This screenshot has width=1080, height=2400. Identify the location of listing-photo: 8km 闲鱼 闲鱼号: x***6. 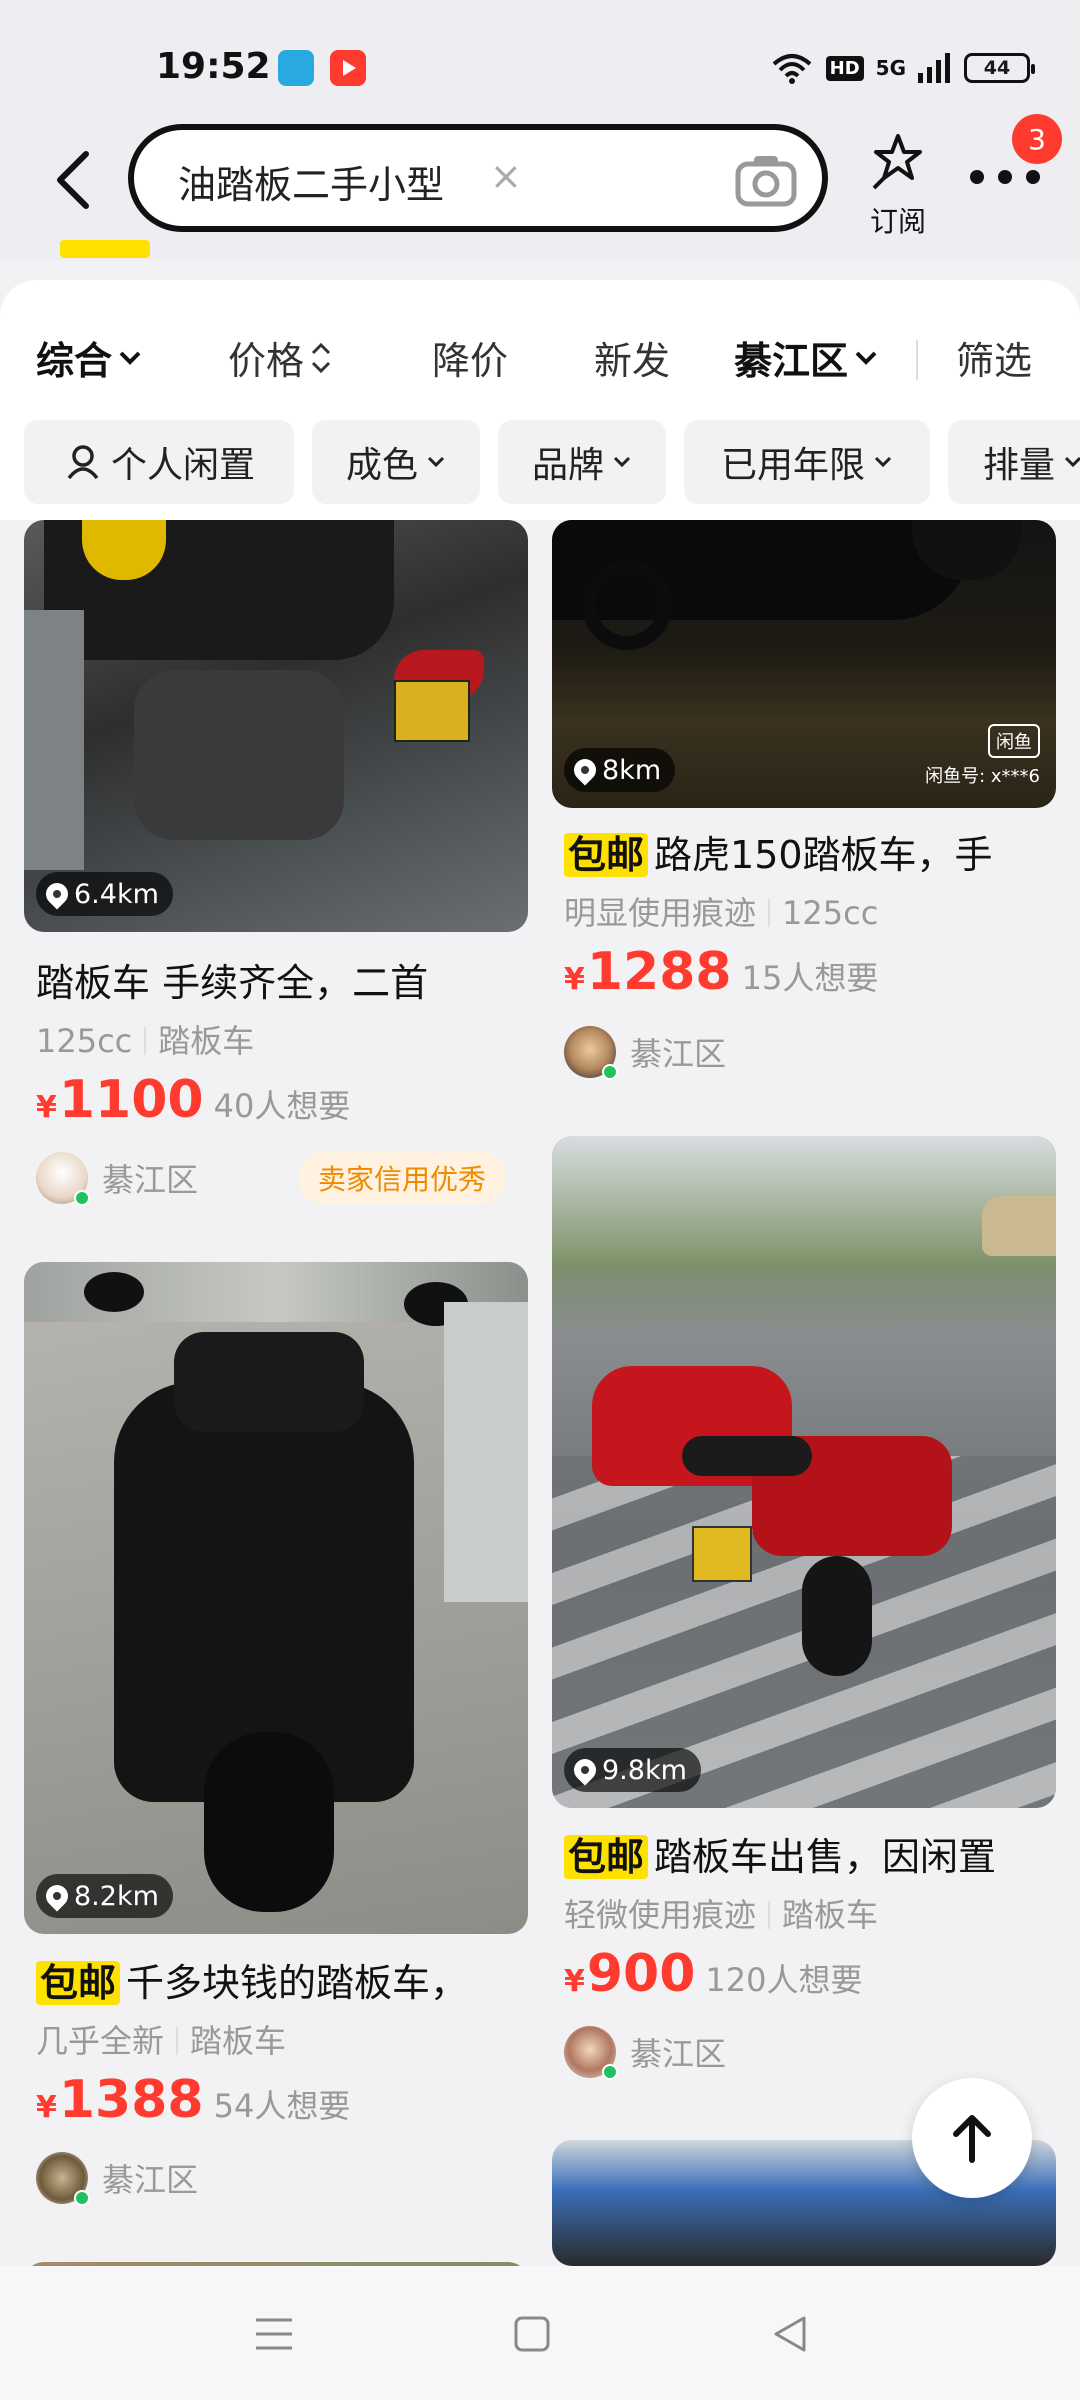
(804, 664).